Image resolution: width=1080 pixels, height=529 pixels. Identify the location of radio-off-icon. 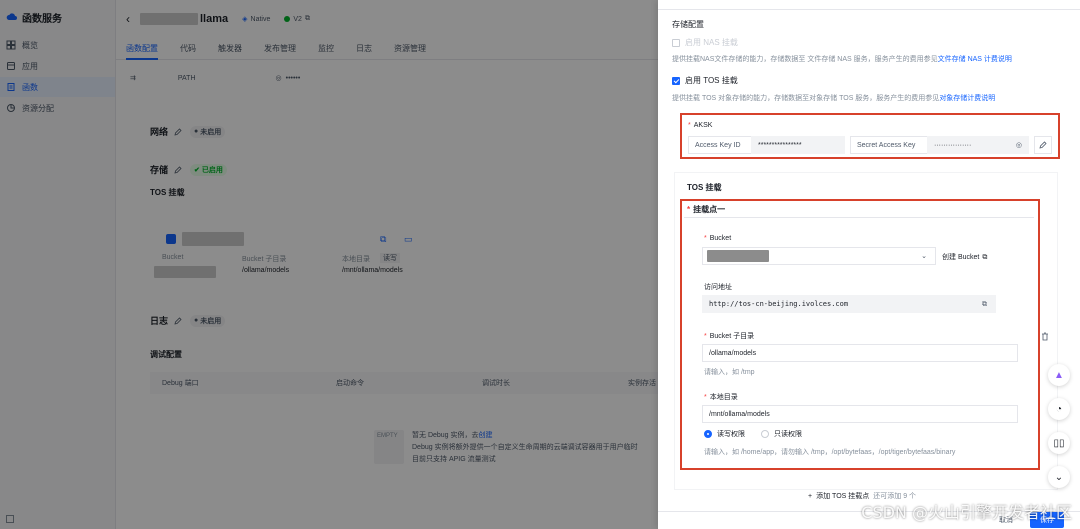
(764, 434).